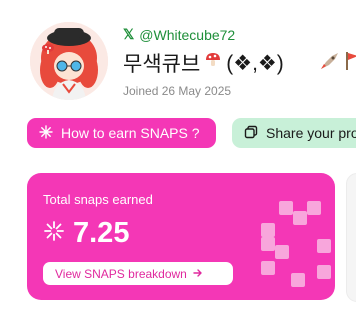 The height and width of the screenshot is (328, 356). I want to click on x-logo-icon: 𝕏, so click(129, 34).